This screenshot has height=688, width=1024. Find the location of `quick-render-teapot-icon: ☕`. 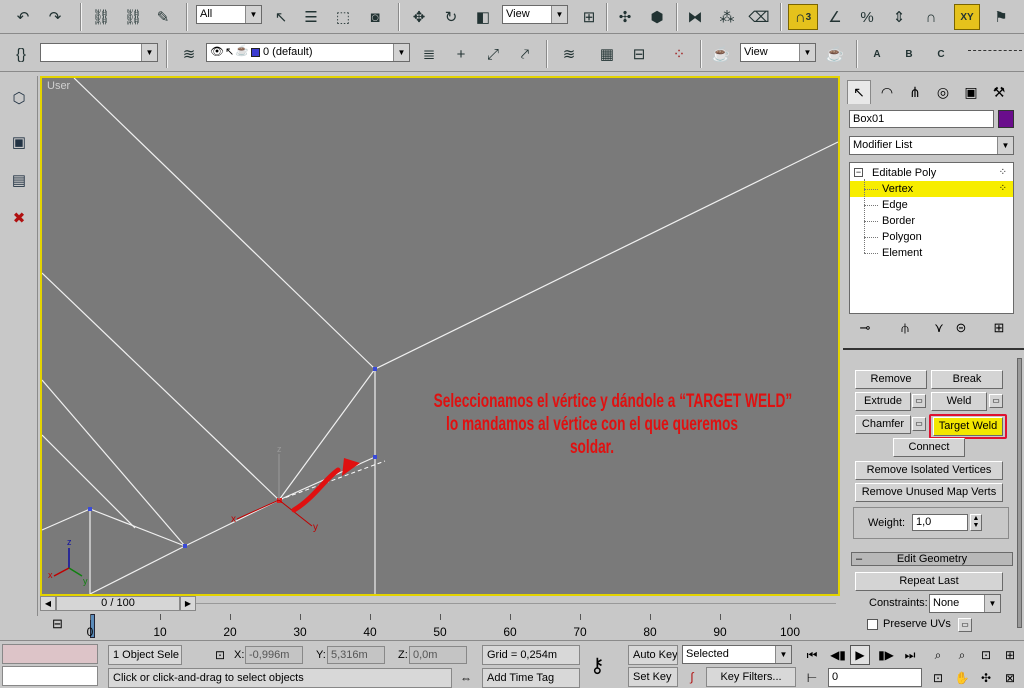

quick-render-teapot-icon: ☕ is located at coordinates (835, 54).